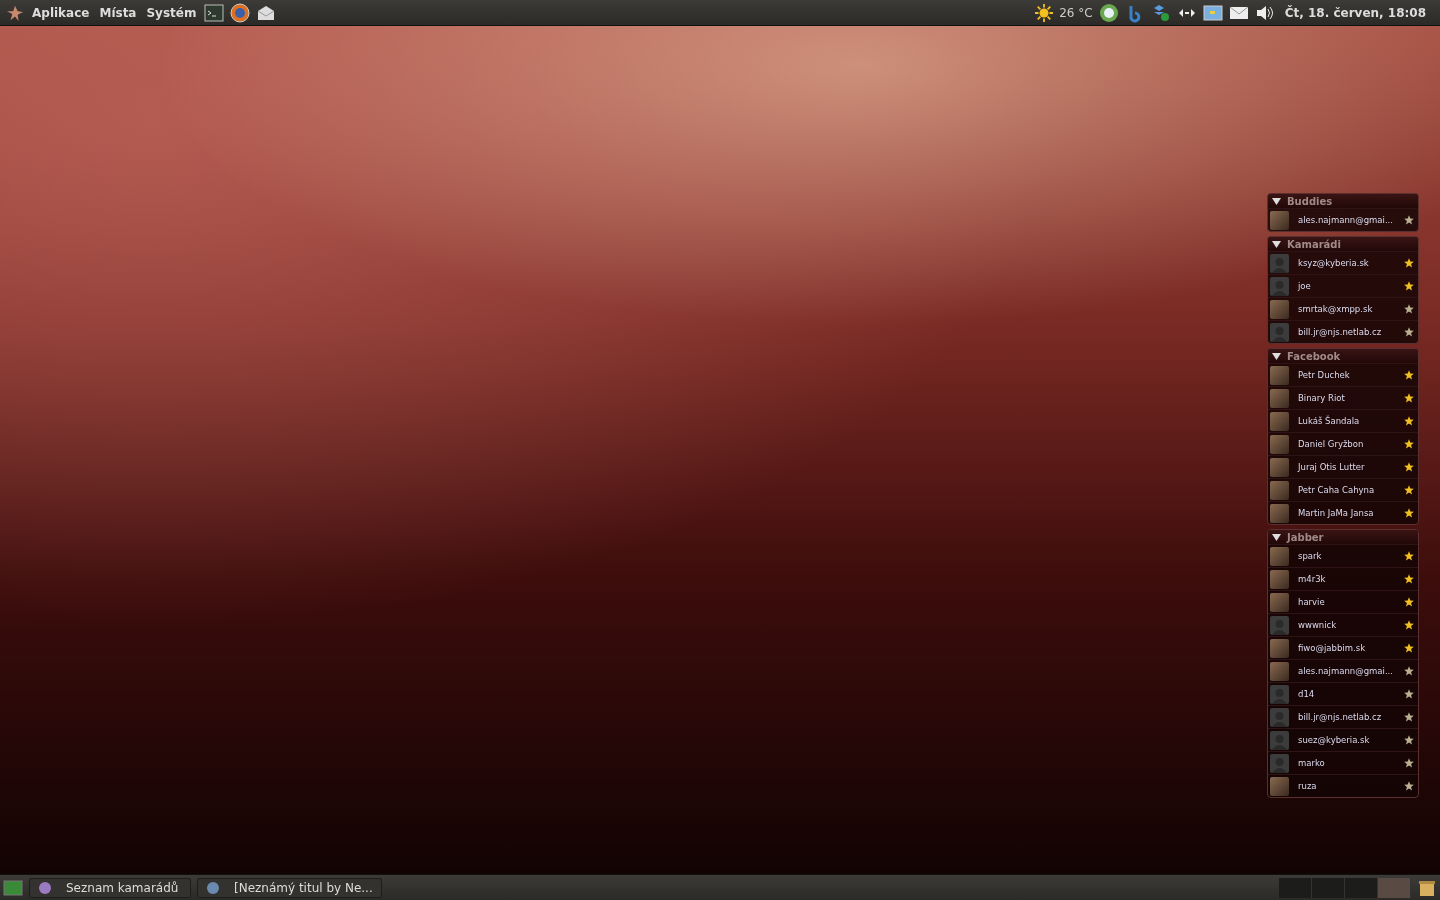 The width and height of the screenshot is (1440, 900). I want to click on buddy-name: Lukáš Šandala, so click(1329, 421).